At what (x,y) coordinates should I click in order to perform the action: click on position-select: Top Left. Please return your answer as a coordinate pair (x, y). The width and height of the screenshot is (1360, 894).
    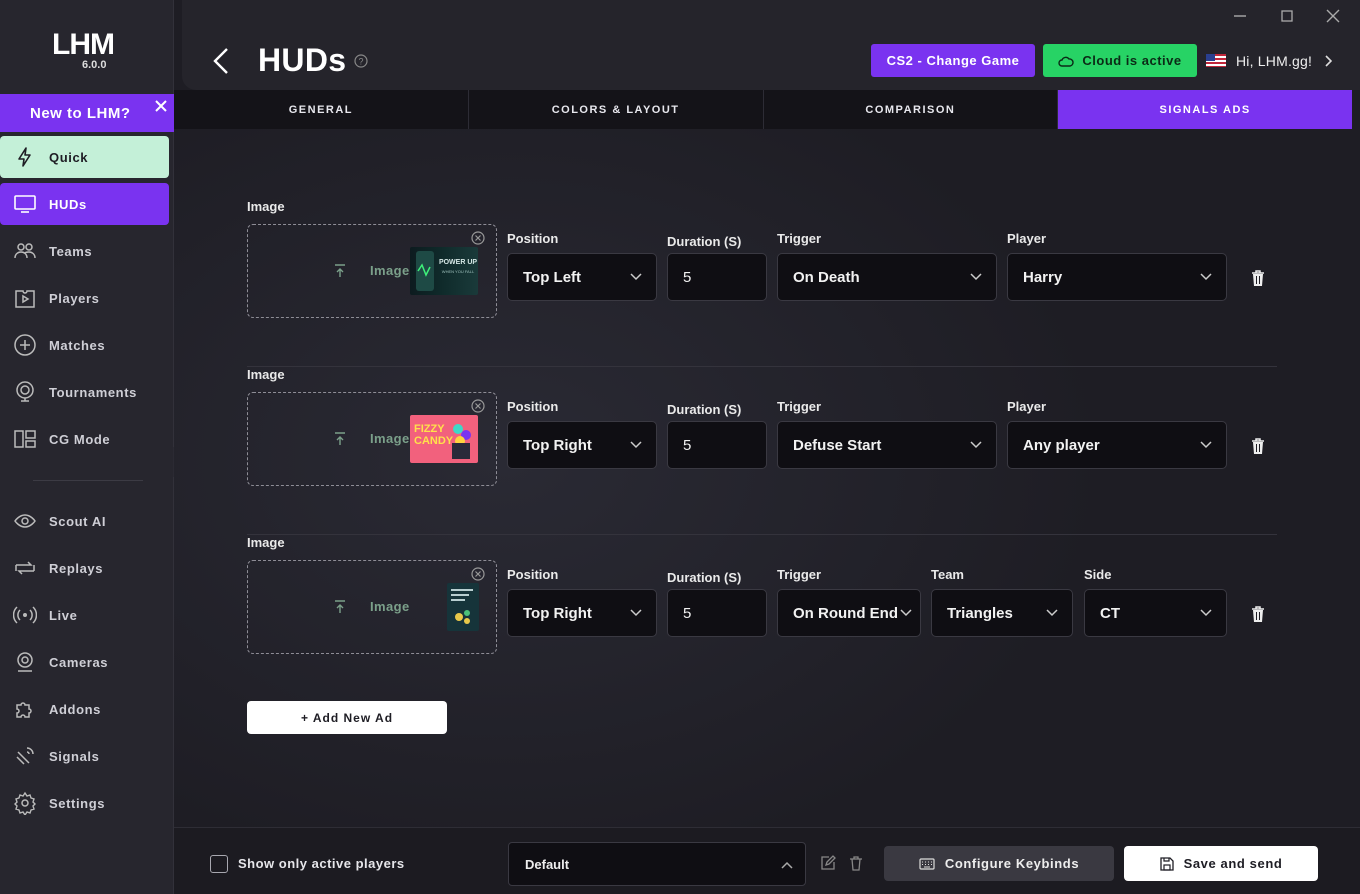
    Looking at the image, I should click on (582, 277).